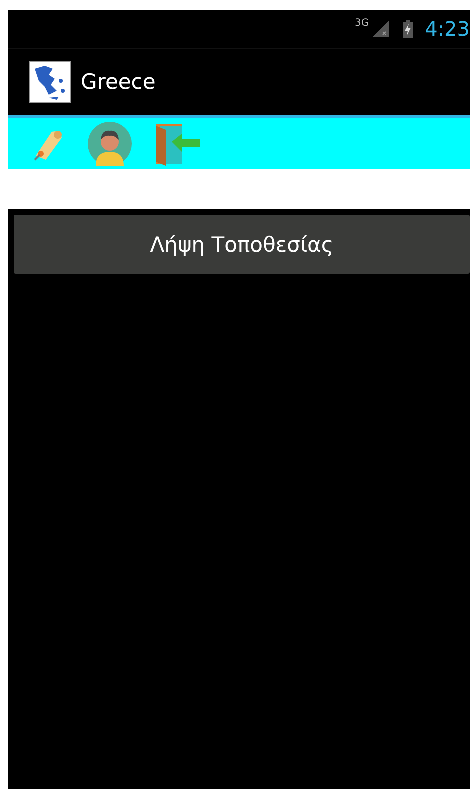  I want to click on battery-charging-icon, so click(408, 29).